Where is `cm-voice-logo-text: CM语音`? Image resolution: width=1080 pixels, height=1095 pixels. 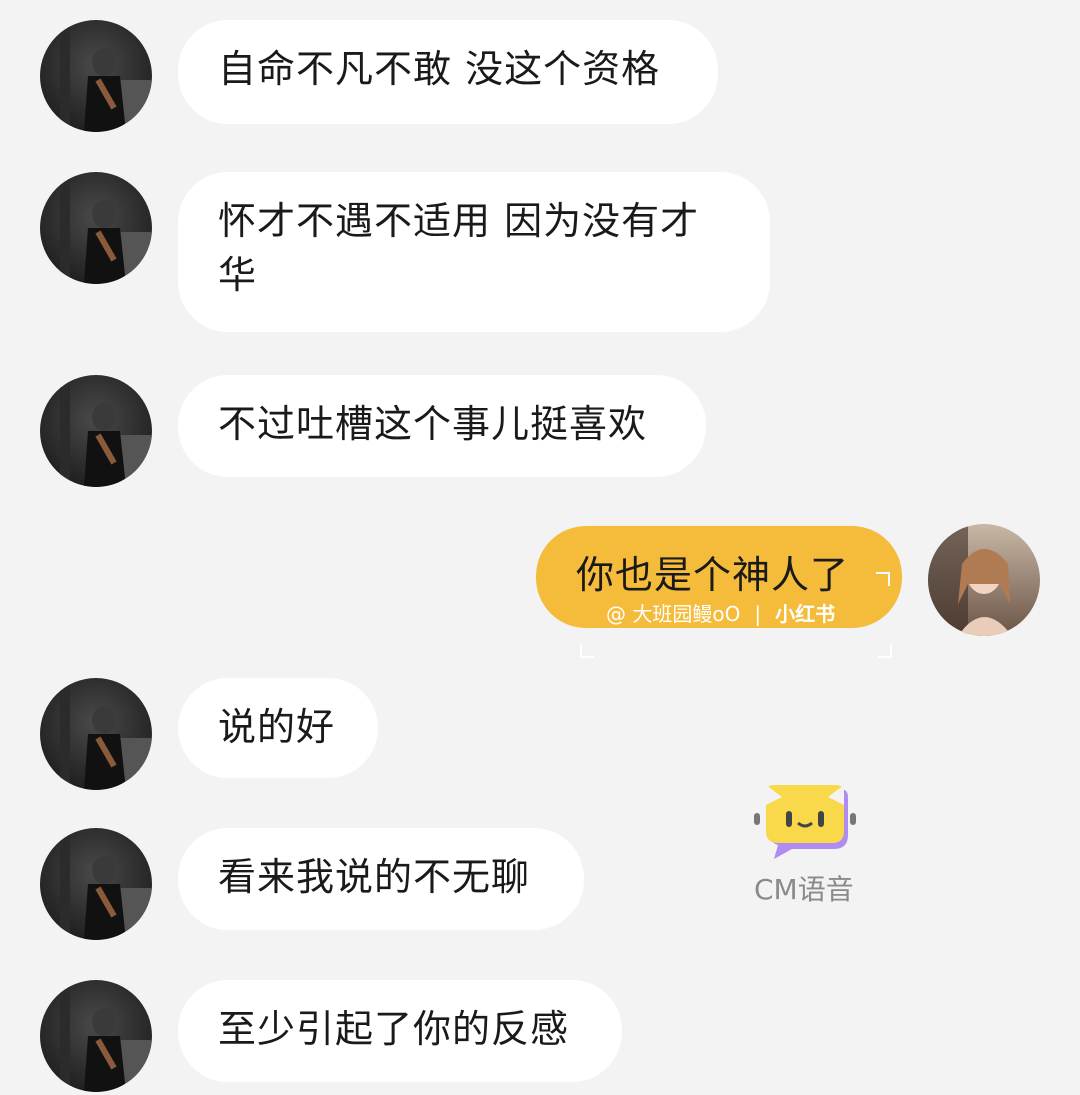
cm-voice-logo-text: CM语音 is located at coordinates (804, 889).